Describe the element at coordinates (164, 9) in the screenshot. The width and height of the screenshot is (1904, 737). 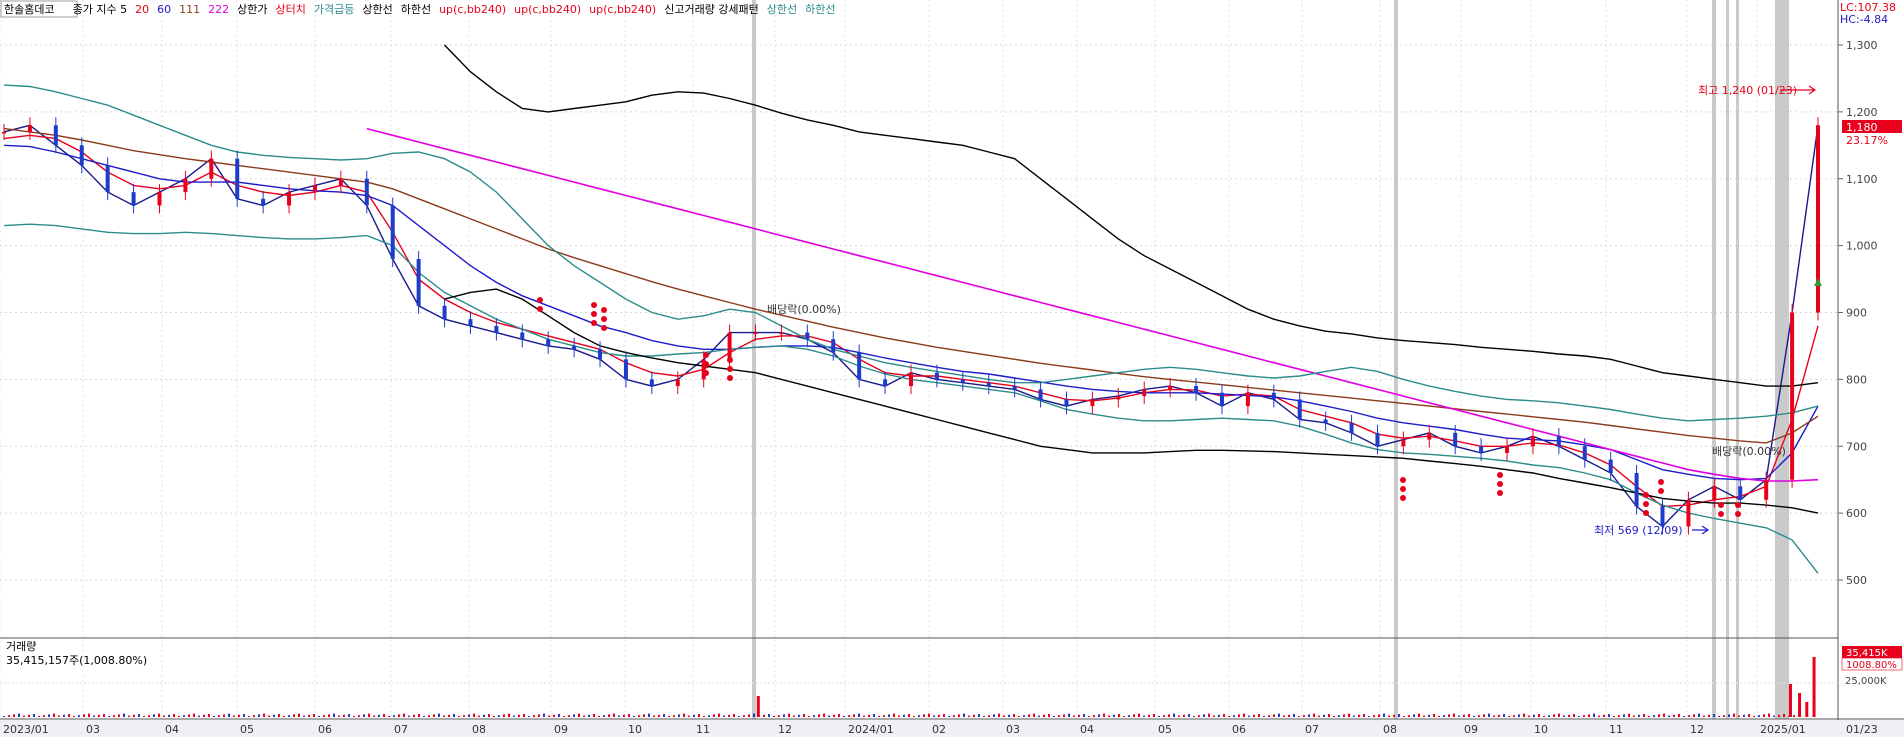
I see `legend-item: 60` at that location.